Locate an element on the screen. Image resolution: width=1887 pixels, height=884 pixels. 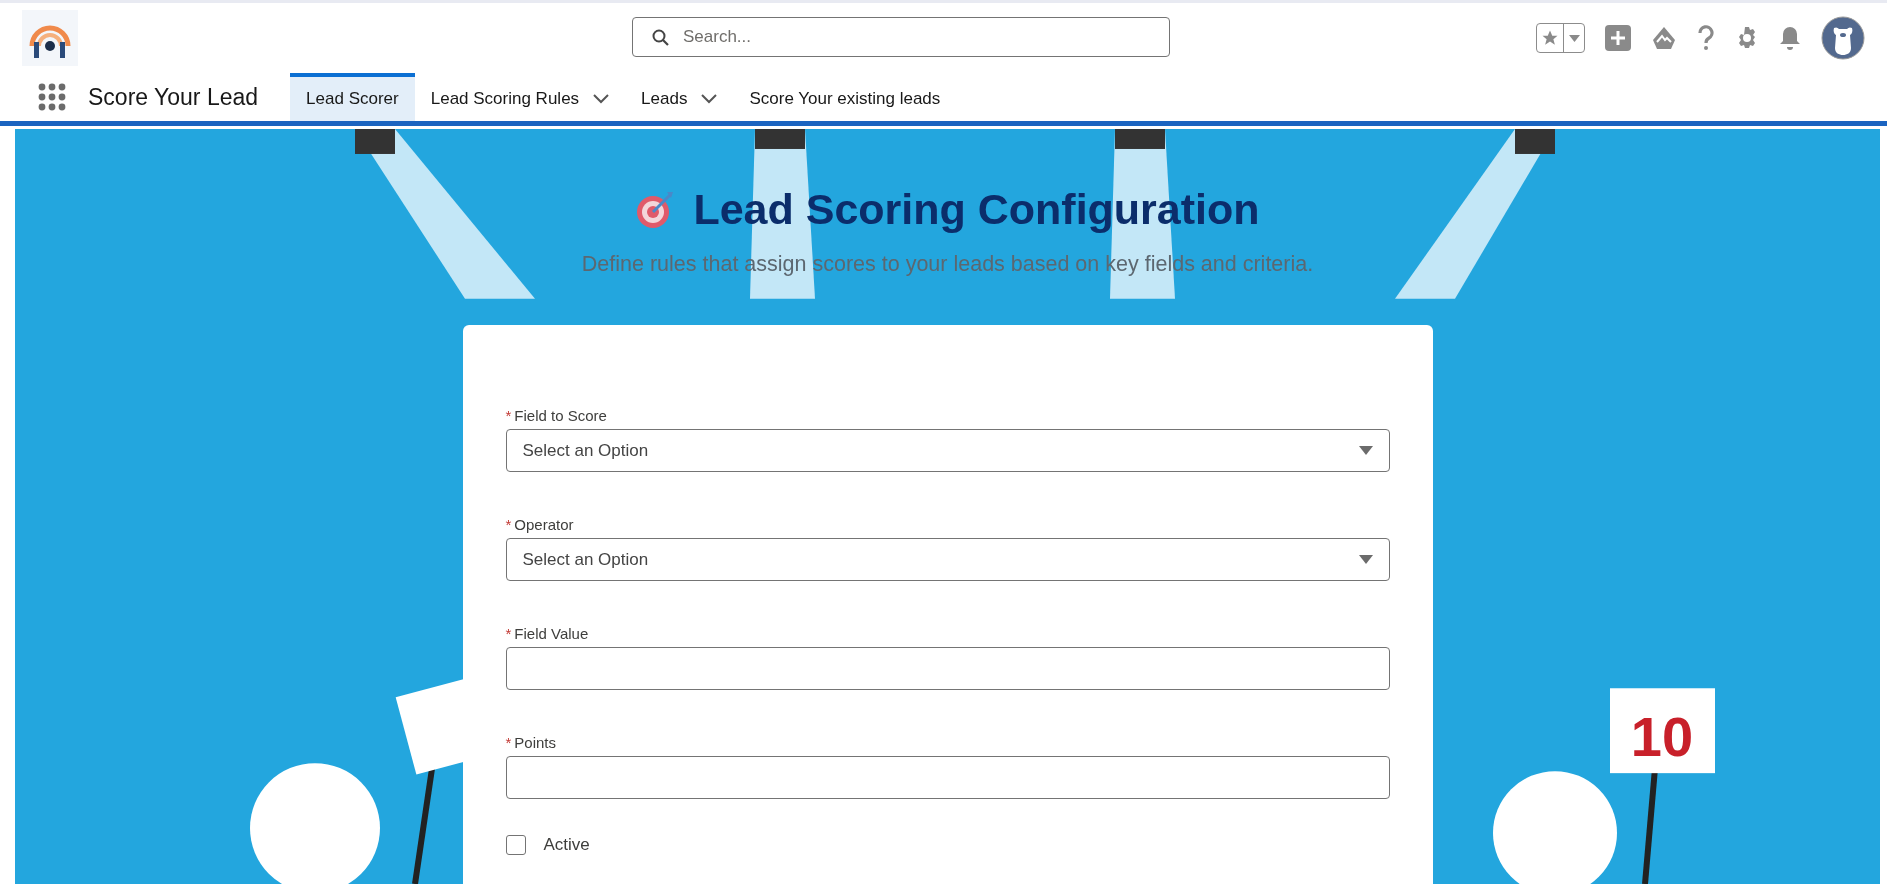
nav-tab: Lead Scoring Rules is located at coordinates (520, 97).